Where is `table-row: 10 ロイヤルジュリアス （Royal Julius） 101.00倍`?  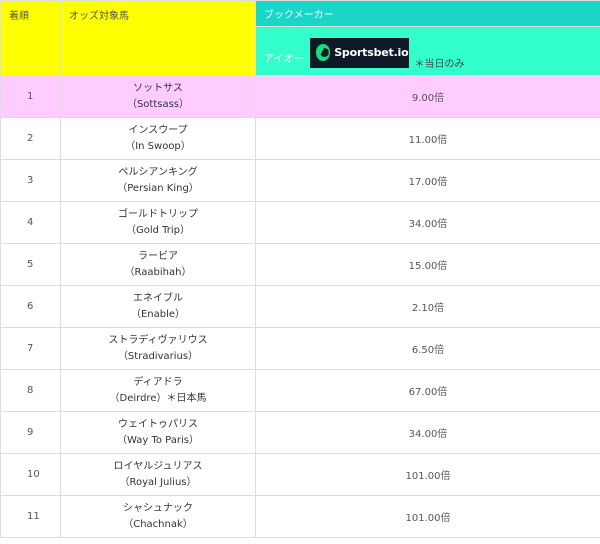 table-row: 10 ロイヤルジュリアス （Royal Julius） 101.00倍 is located at coordinates (300, 474).